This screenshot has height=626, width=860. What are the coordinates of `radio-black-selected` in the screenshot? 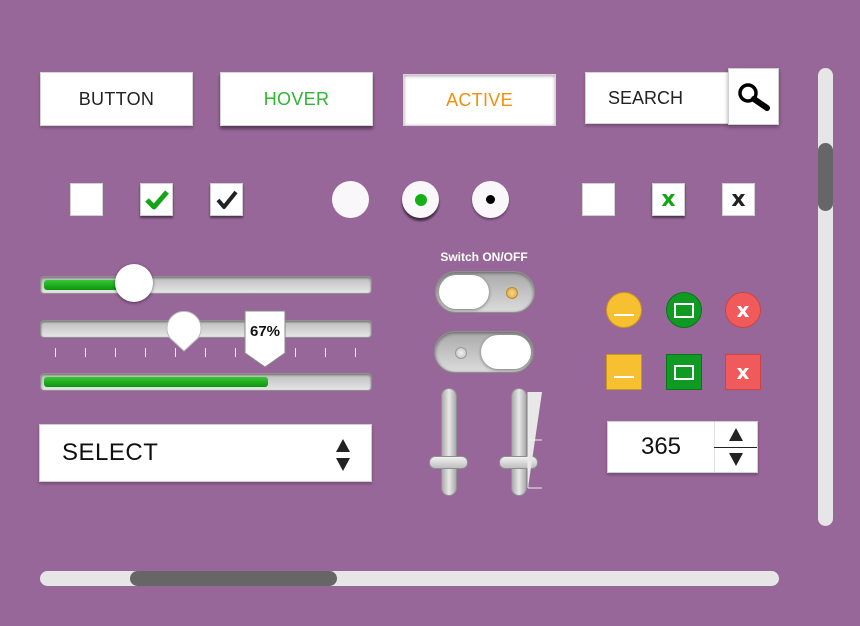 It's located at (490, 199).